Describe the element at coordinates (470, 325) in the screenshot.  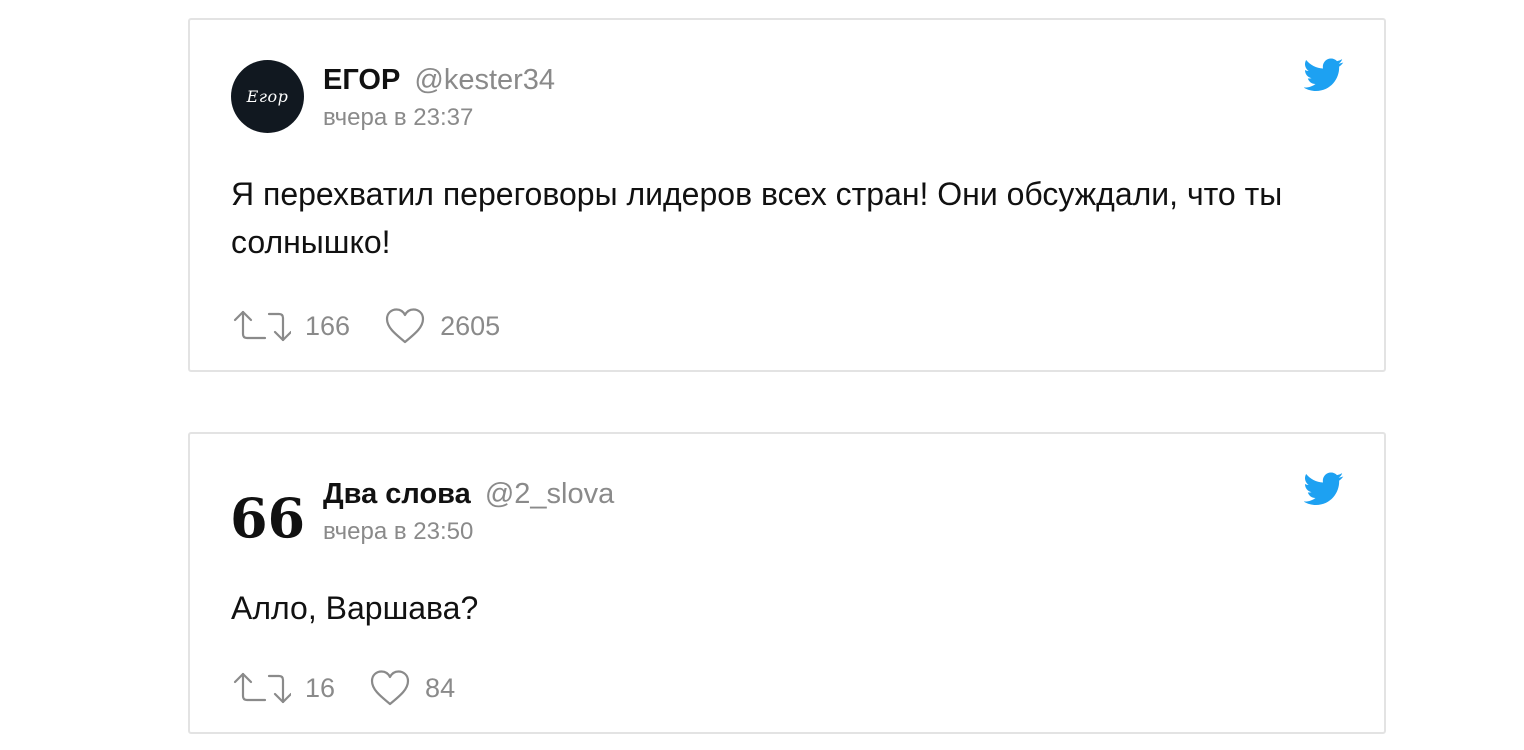
I see `like-count: 2605` at that location.